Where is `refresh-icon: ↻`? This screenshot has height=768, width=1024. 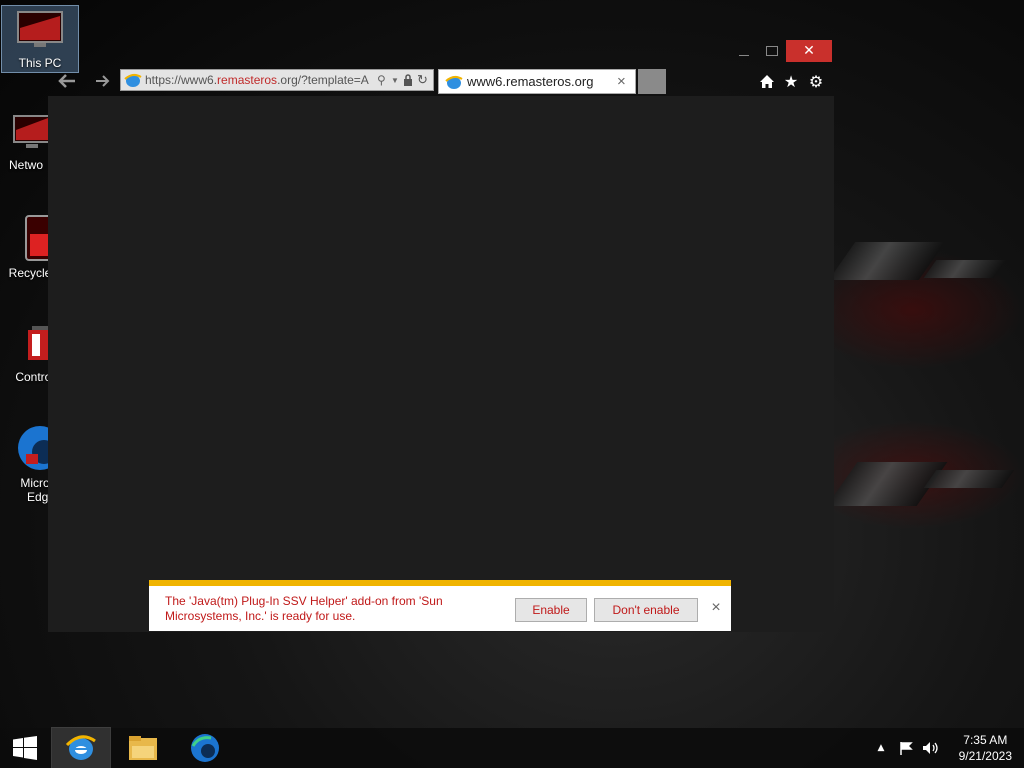 refresh-icon: ↻ is located at coordinates (425, 80).